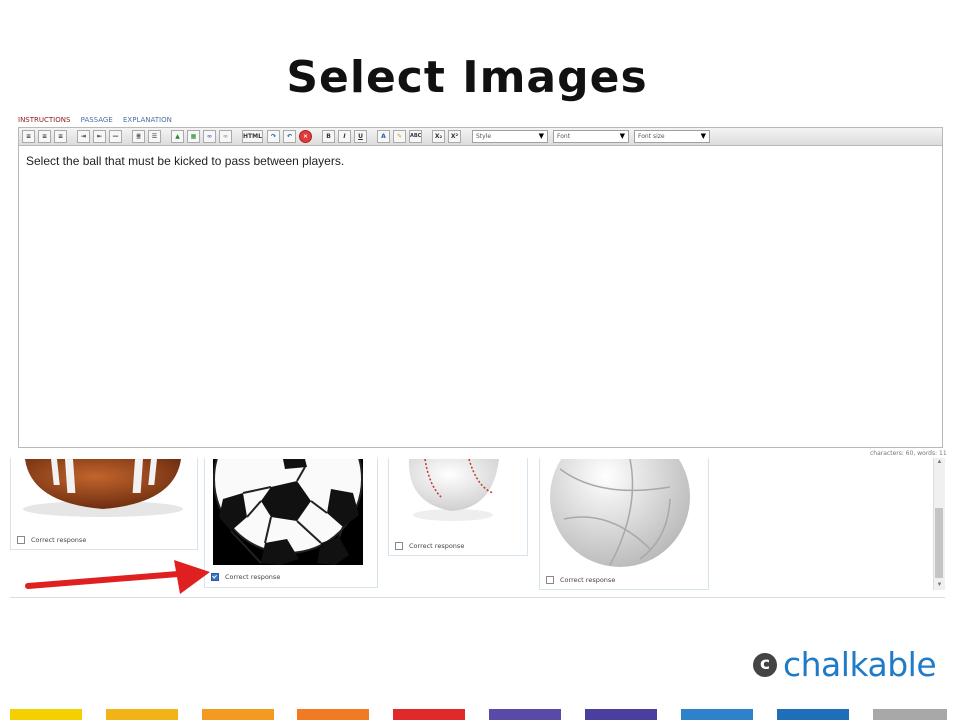  I want to click on tab-explanation: EXPLANATION, so click(147, 120).